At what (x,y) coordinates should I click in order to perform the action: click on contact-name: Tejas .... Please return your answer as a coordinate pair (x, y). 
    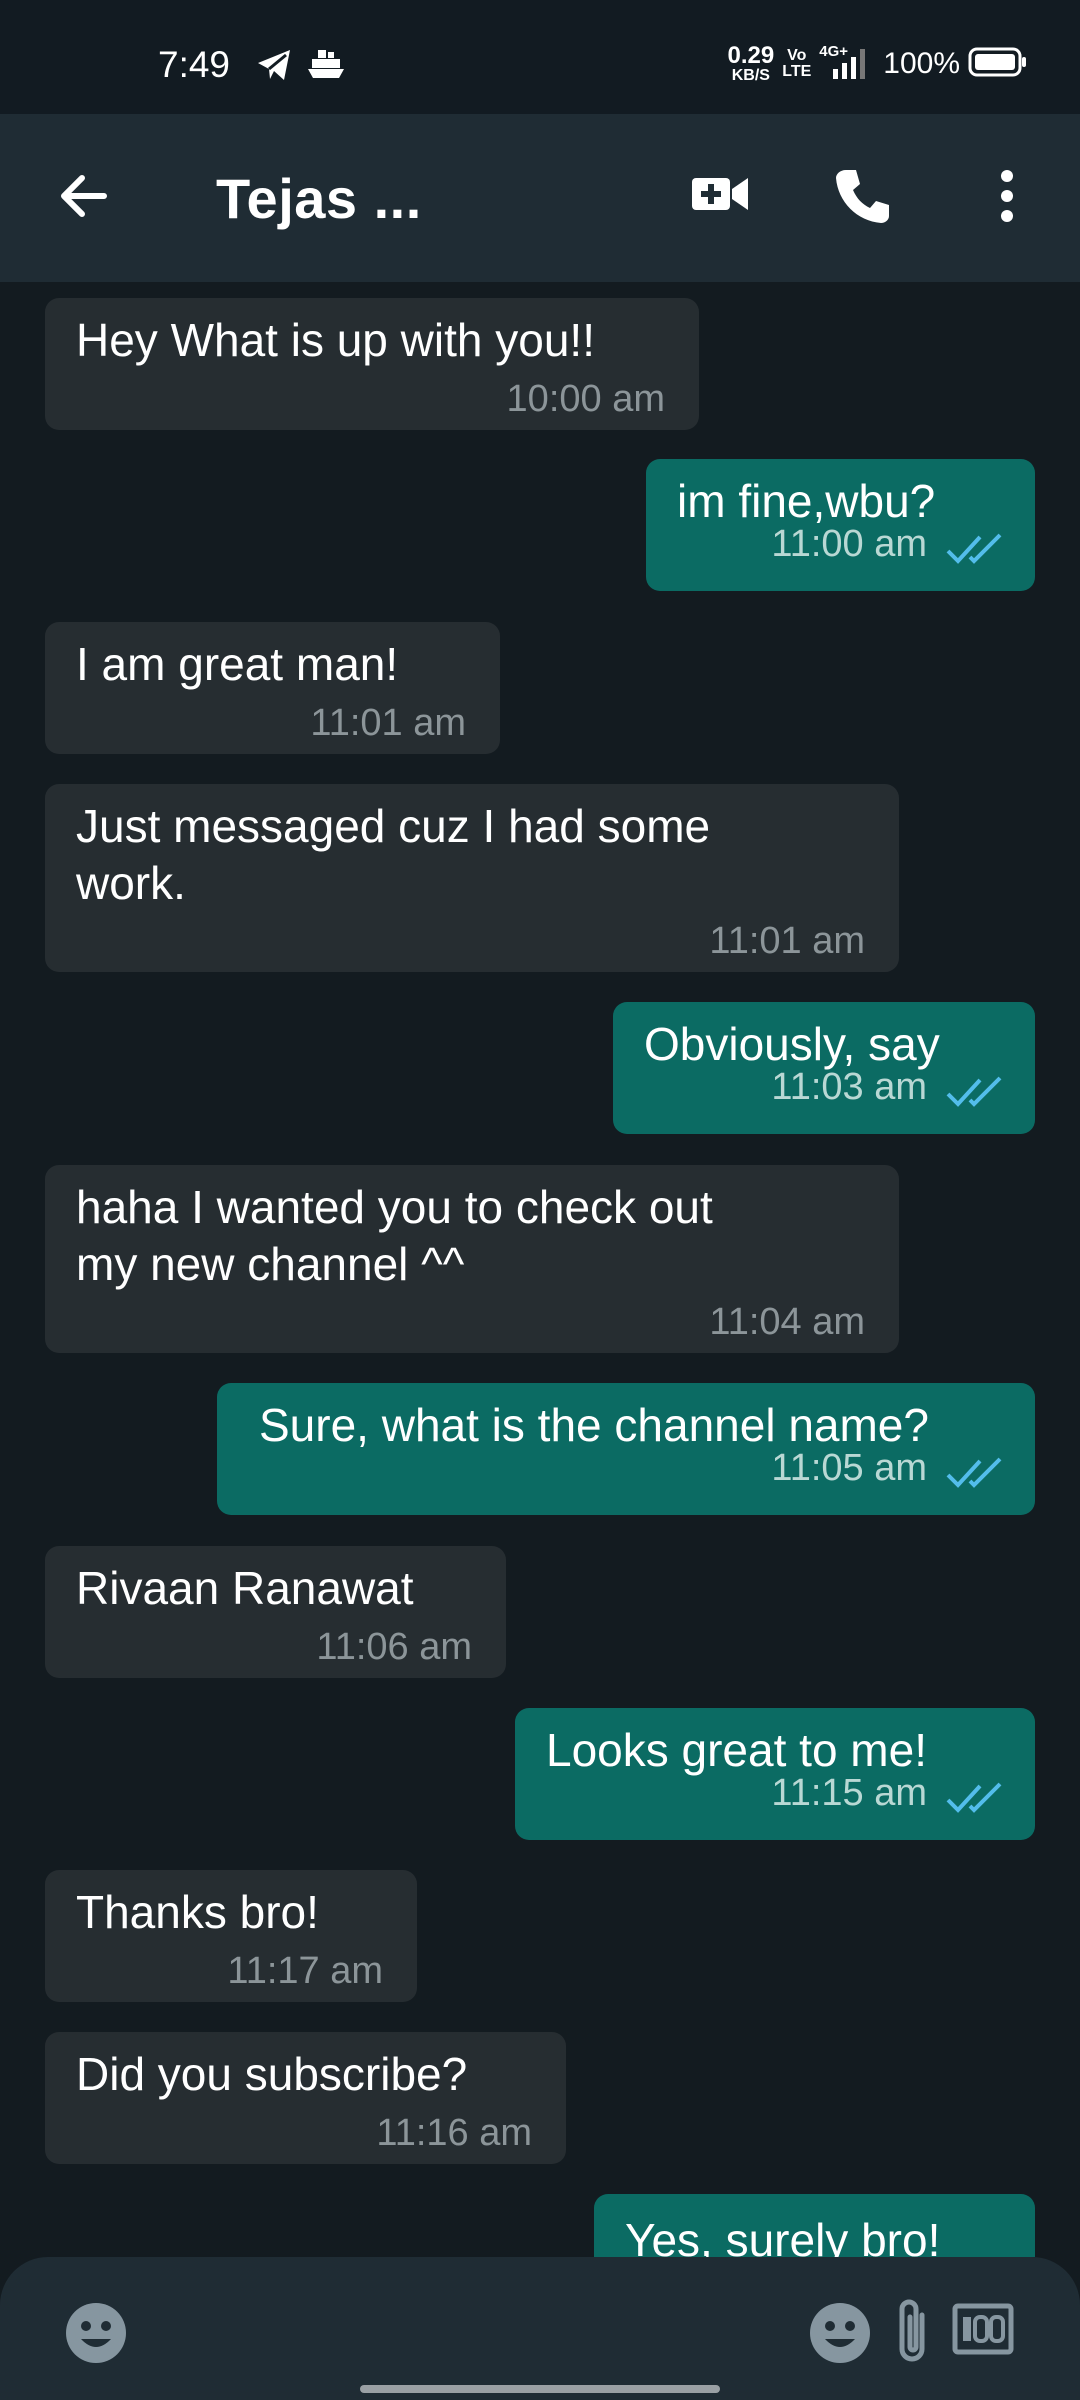
    Looking at the image, I should click on (319, 198).